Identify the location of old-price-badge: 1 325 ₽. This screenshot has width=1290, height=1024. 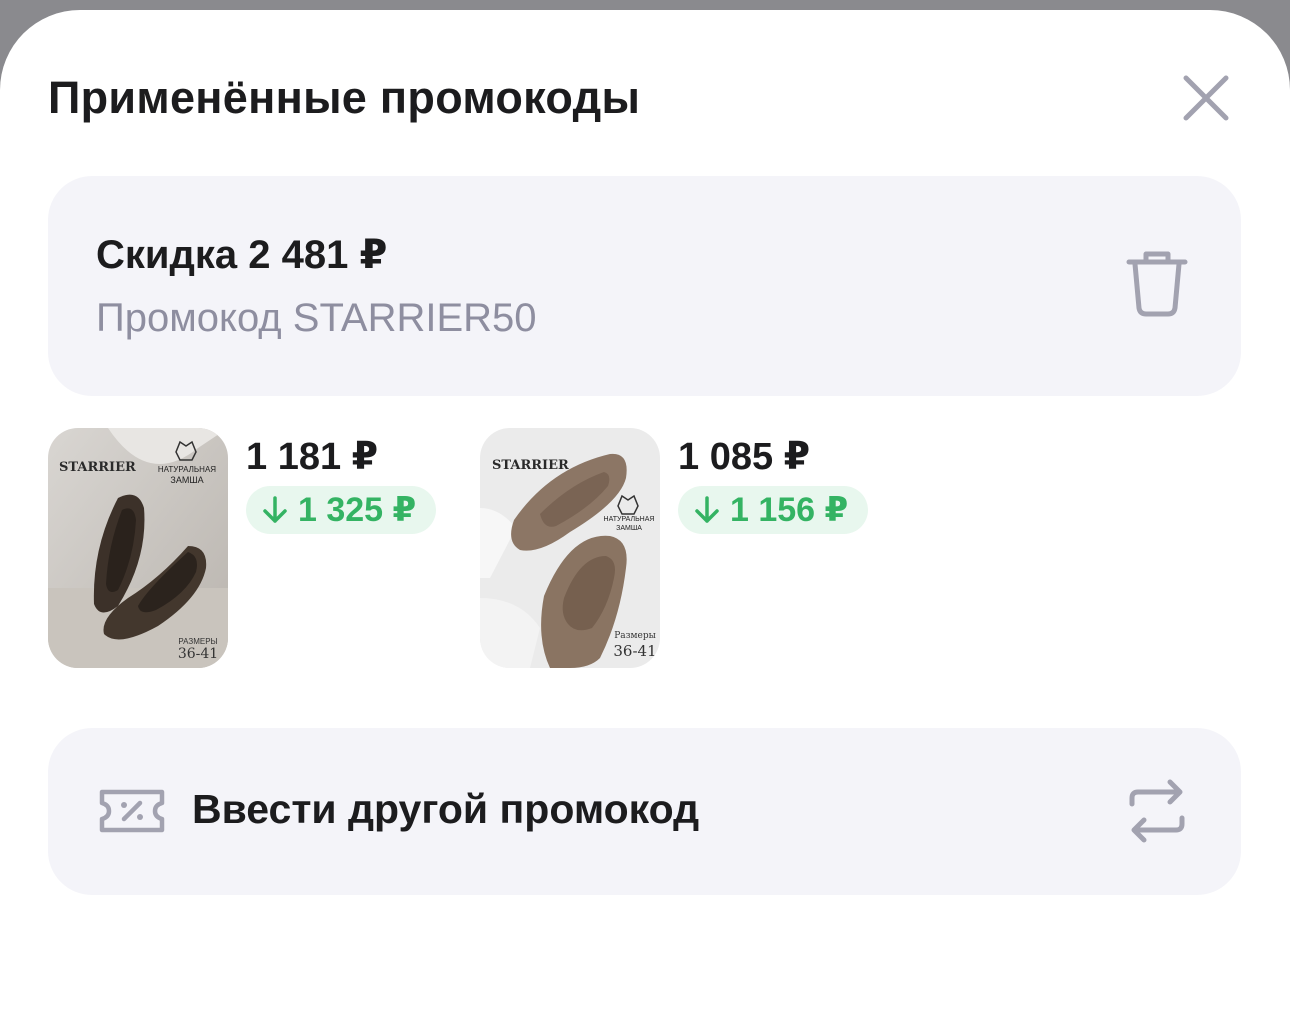
(341, 510).